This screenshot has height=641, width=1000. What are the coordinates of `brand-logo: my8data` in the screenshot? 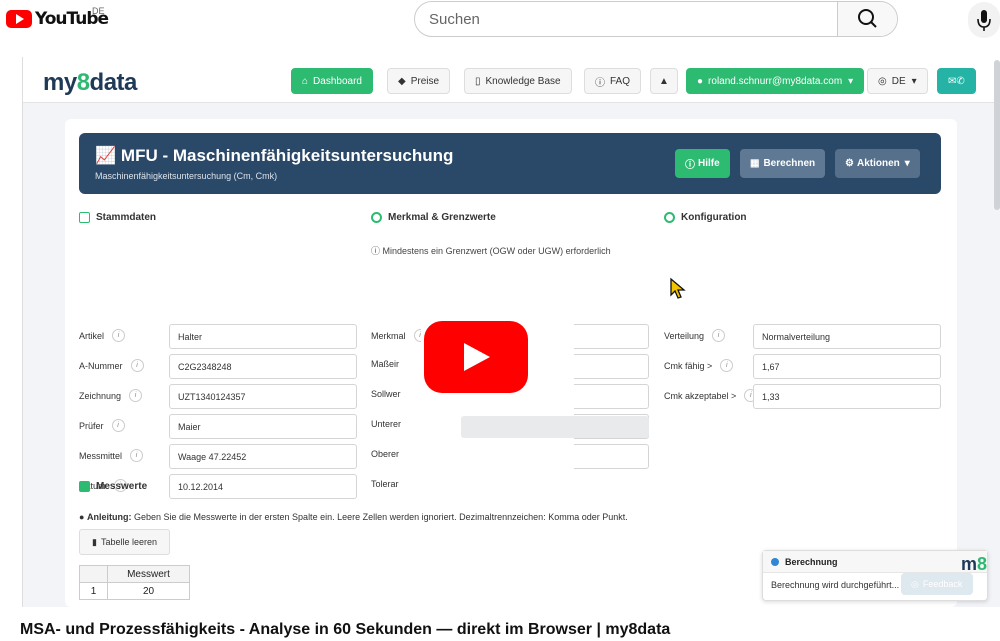 It's located at (90, 83).